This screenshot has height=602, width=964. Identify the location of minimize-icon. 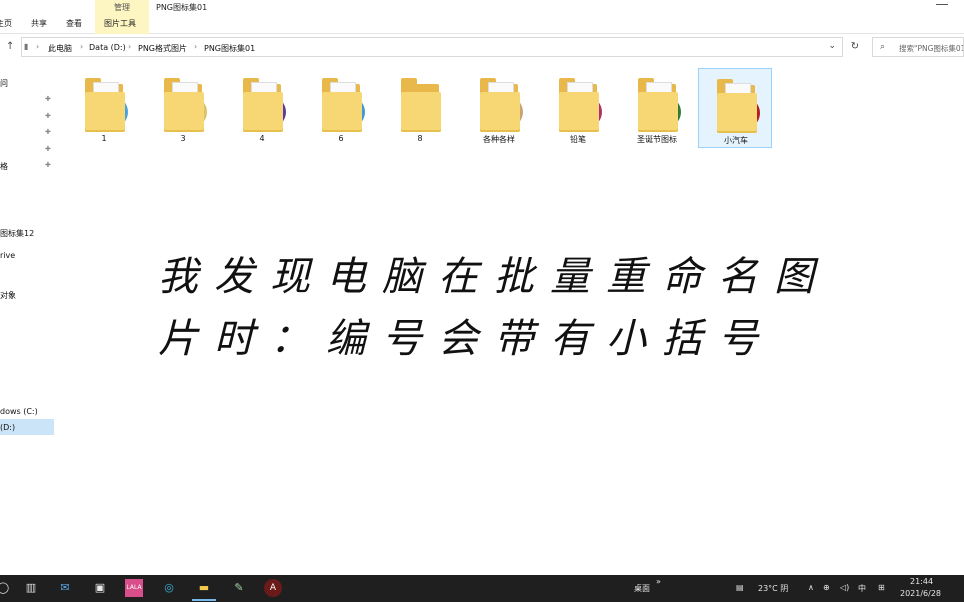
(942, 4).